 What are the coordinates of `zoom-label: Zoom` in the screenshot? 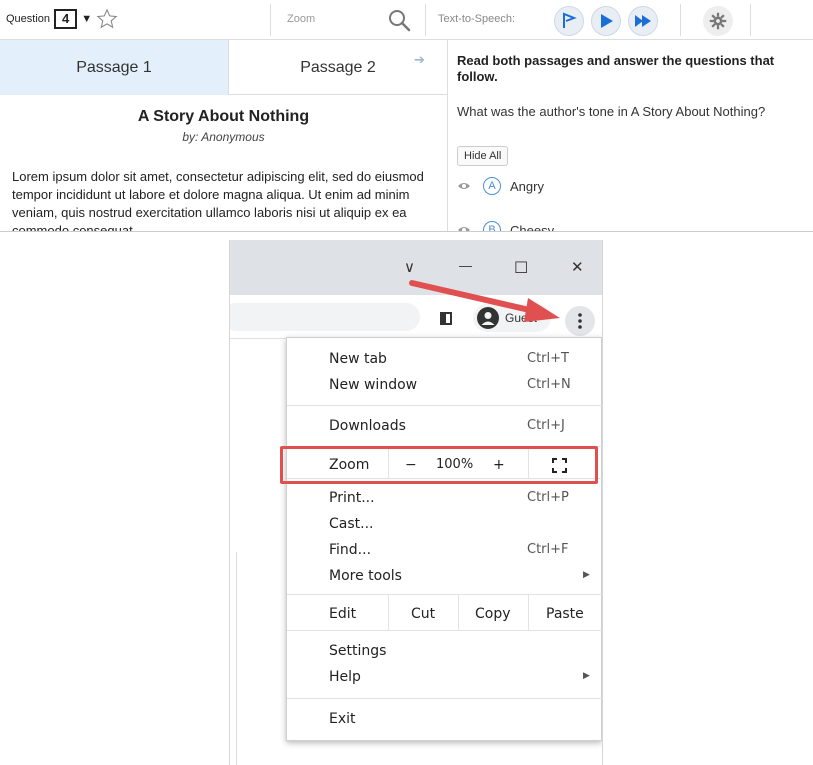 It's located at (301, 19).